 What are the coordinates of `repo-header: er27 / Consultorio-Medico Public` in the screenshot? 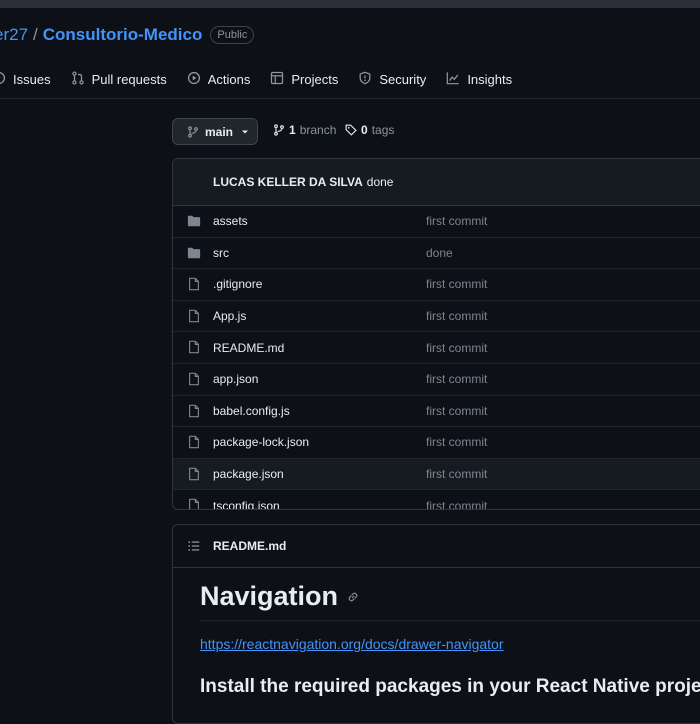 It's located at (127, 35).